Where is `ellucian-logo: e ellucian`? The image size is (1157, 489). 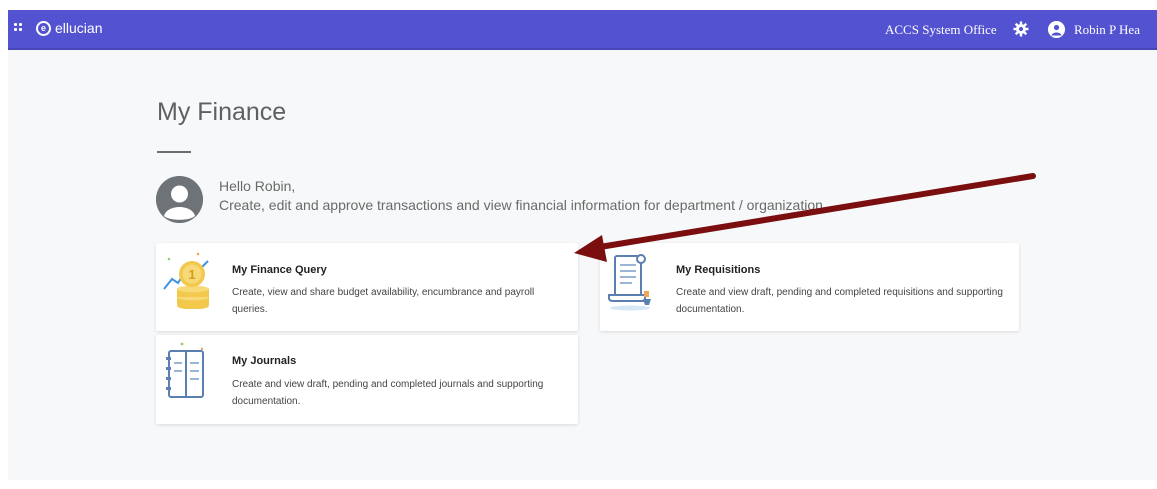 ellucian-logo: e ellucian is located at coordinates (69, 28).